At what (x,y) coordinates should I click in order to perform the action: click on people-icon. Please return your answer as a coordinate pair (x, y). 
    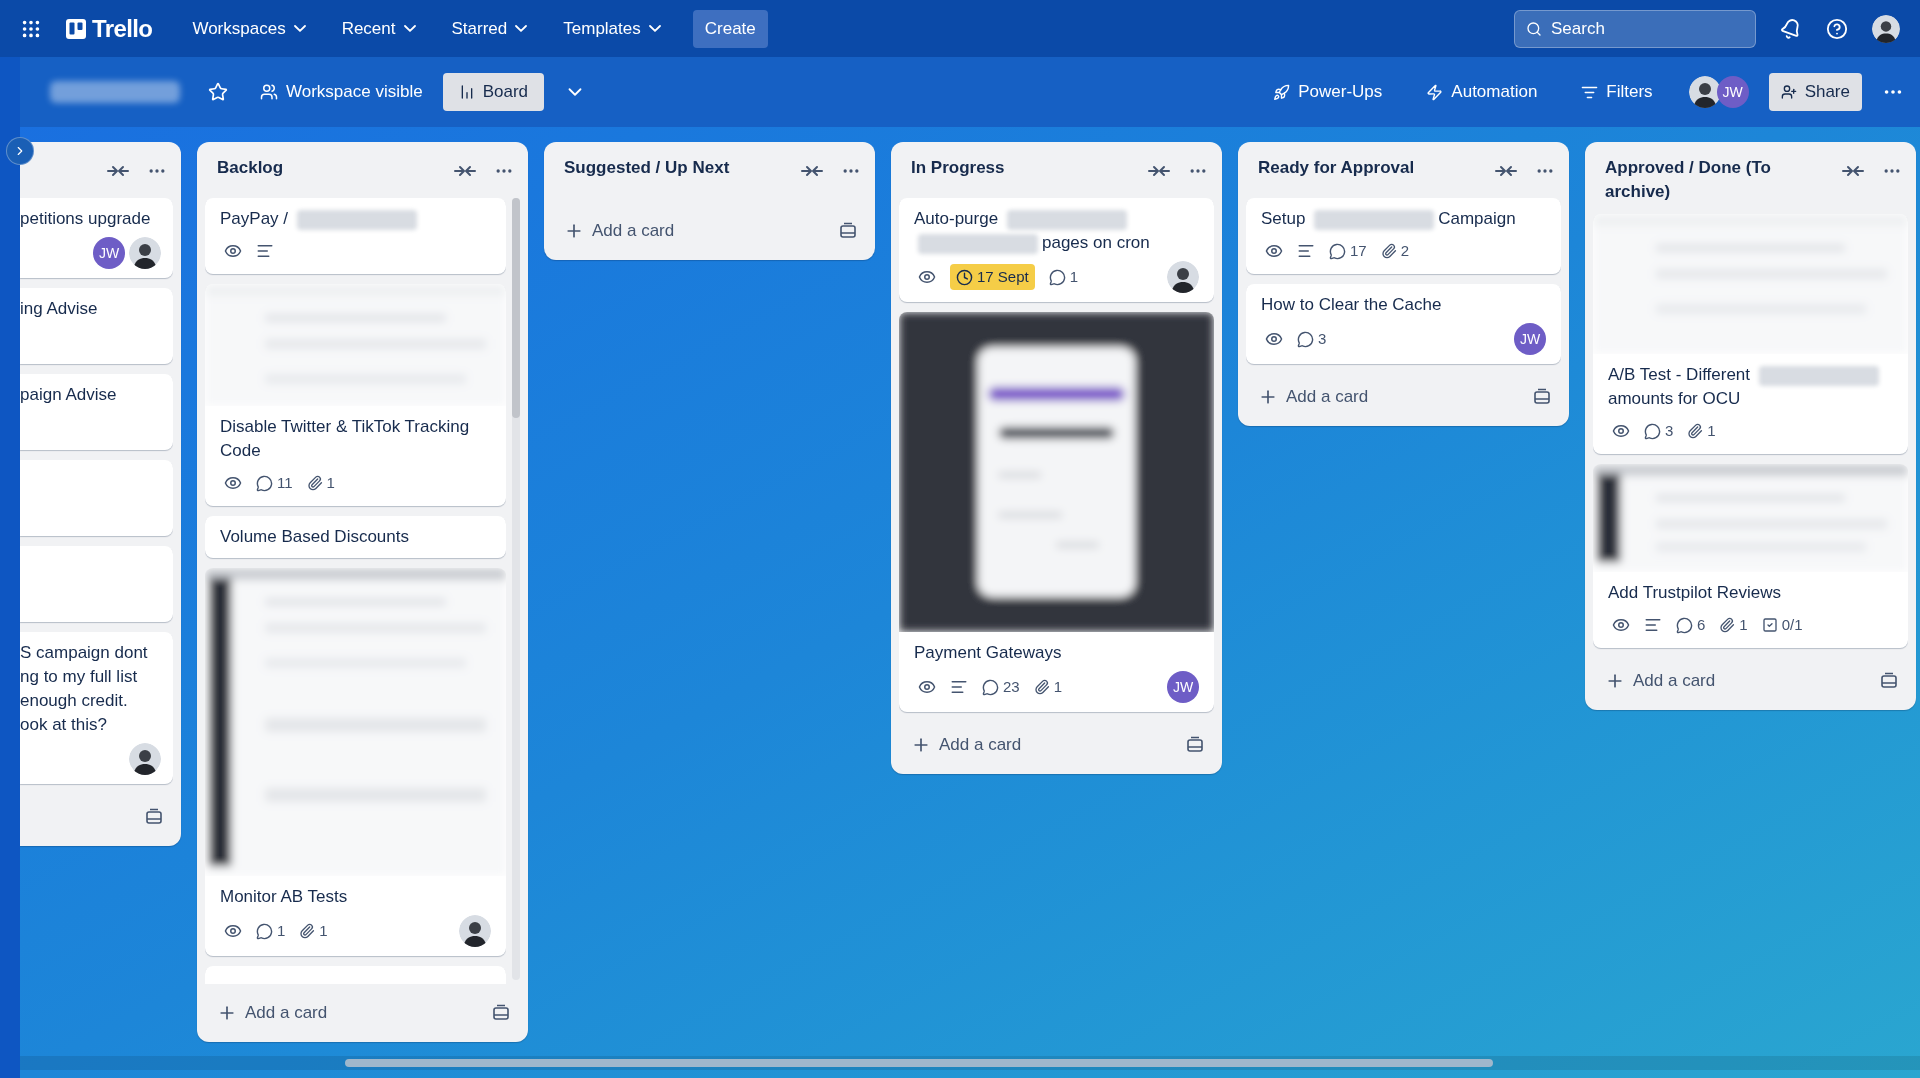
    Looking at the image, I should click on (269, 92).